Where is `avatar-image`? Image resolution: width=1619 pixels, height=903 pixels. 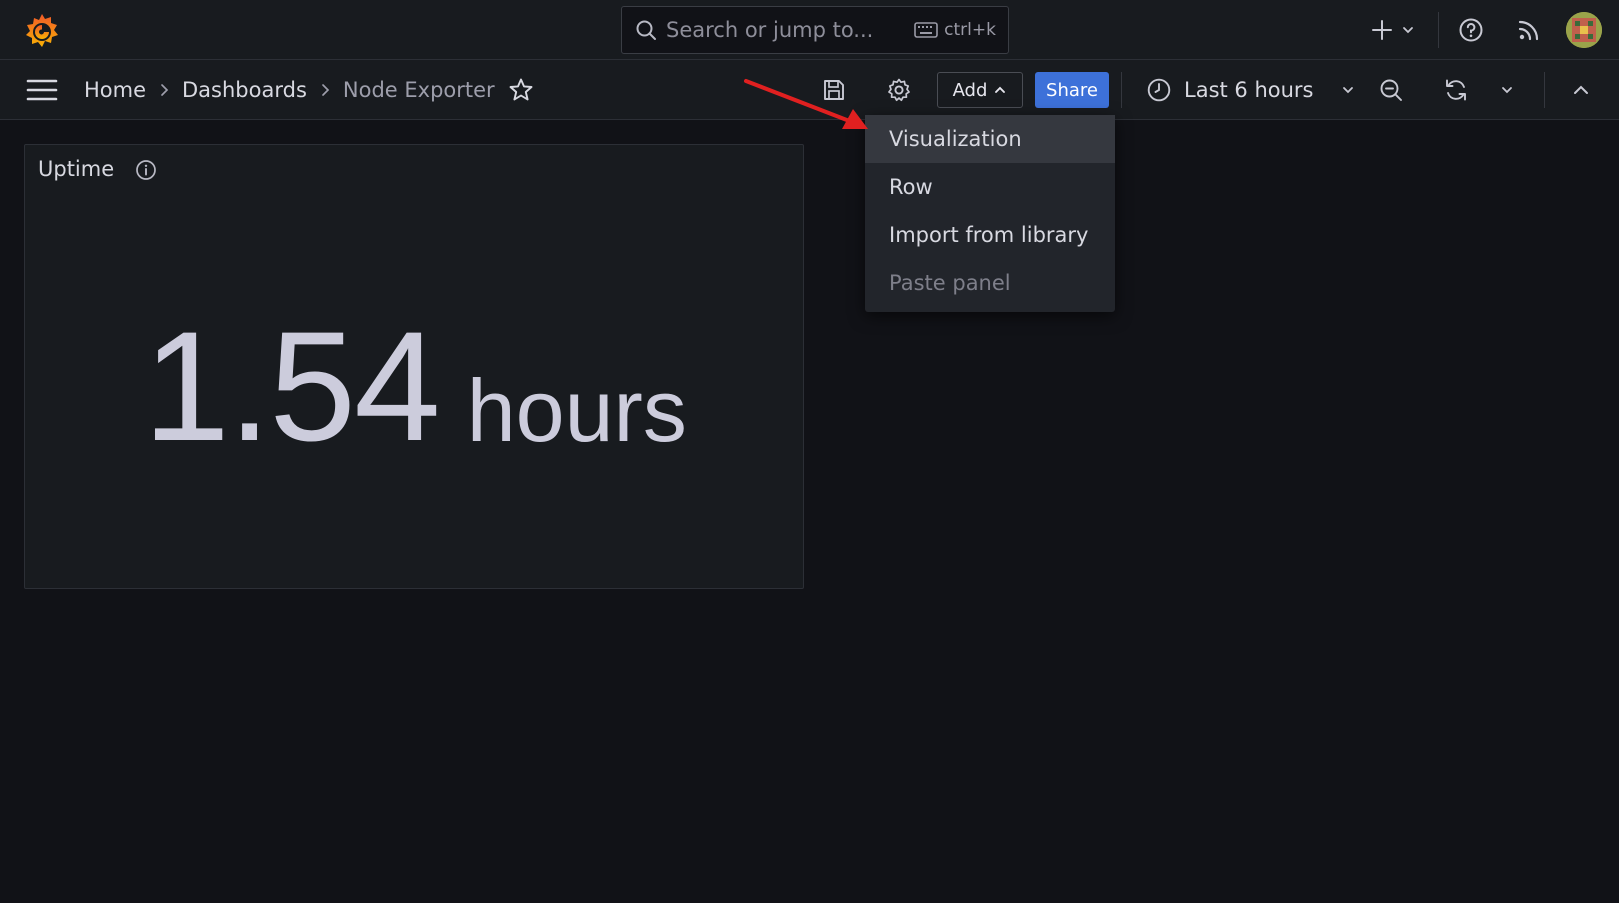
avatar-image is located at coordinates (1584, 30).